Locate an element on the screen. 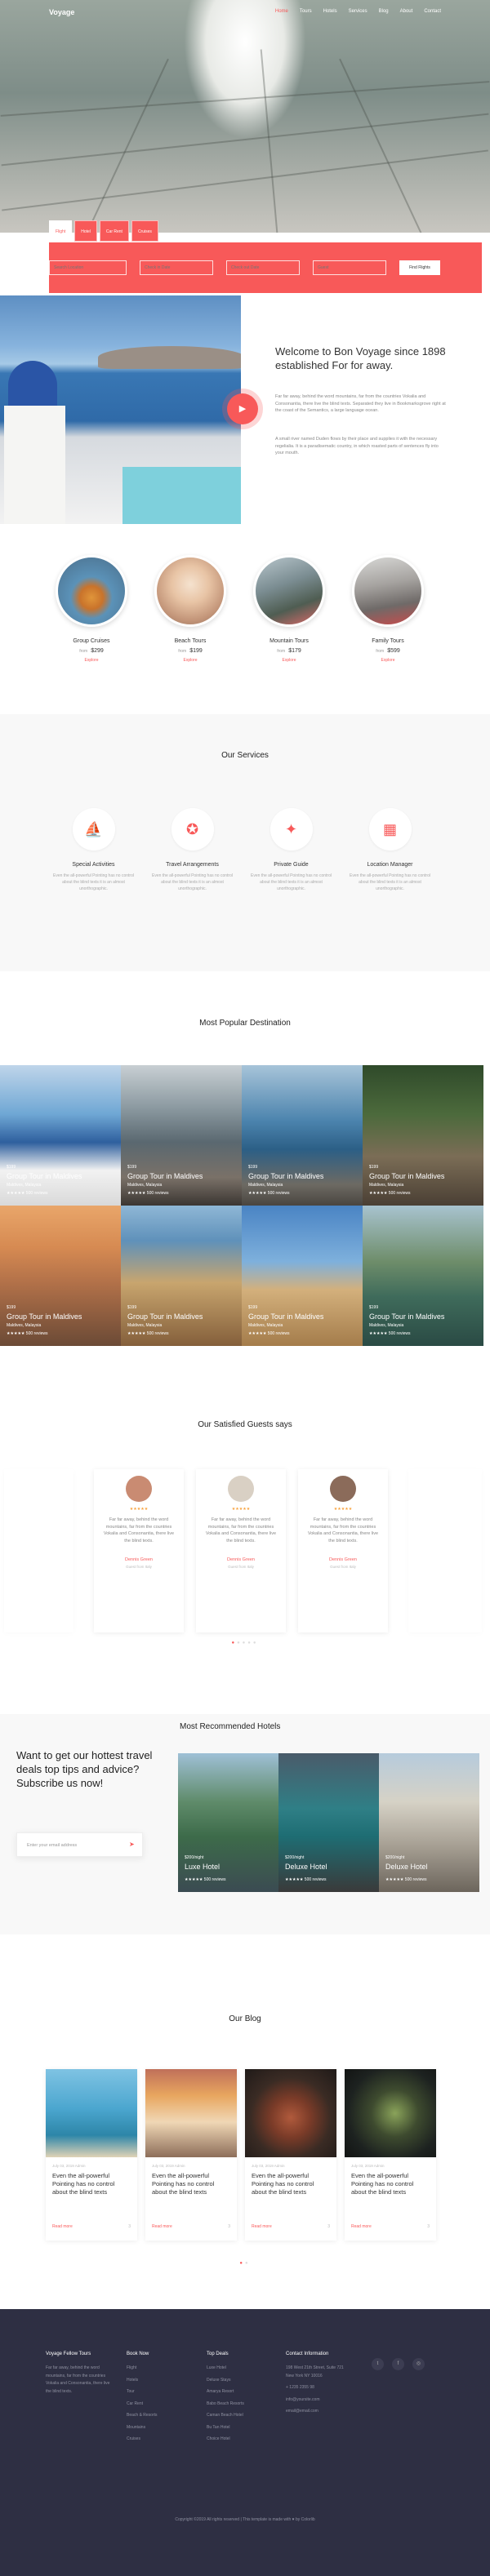 This screenshot has width=490, height=2576. service-title: Private Guide is located at coordinates (291, 865).